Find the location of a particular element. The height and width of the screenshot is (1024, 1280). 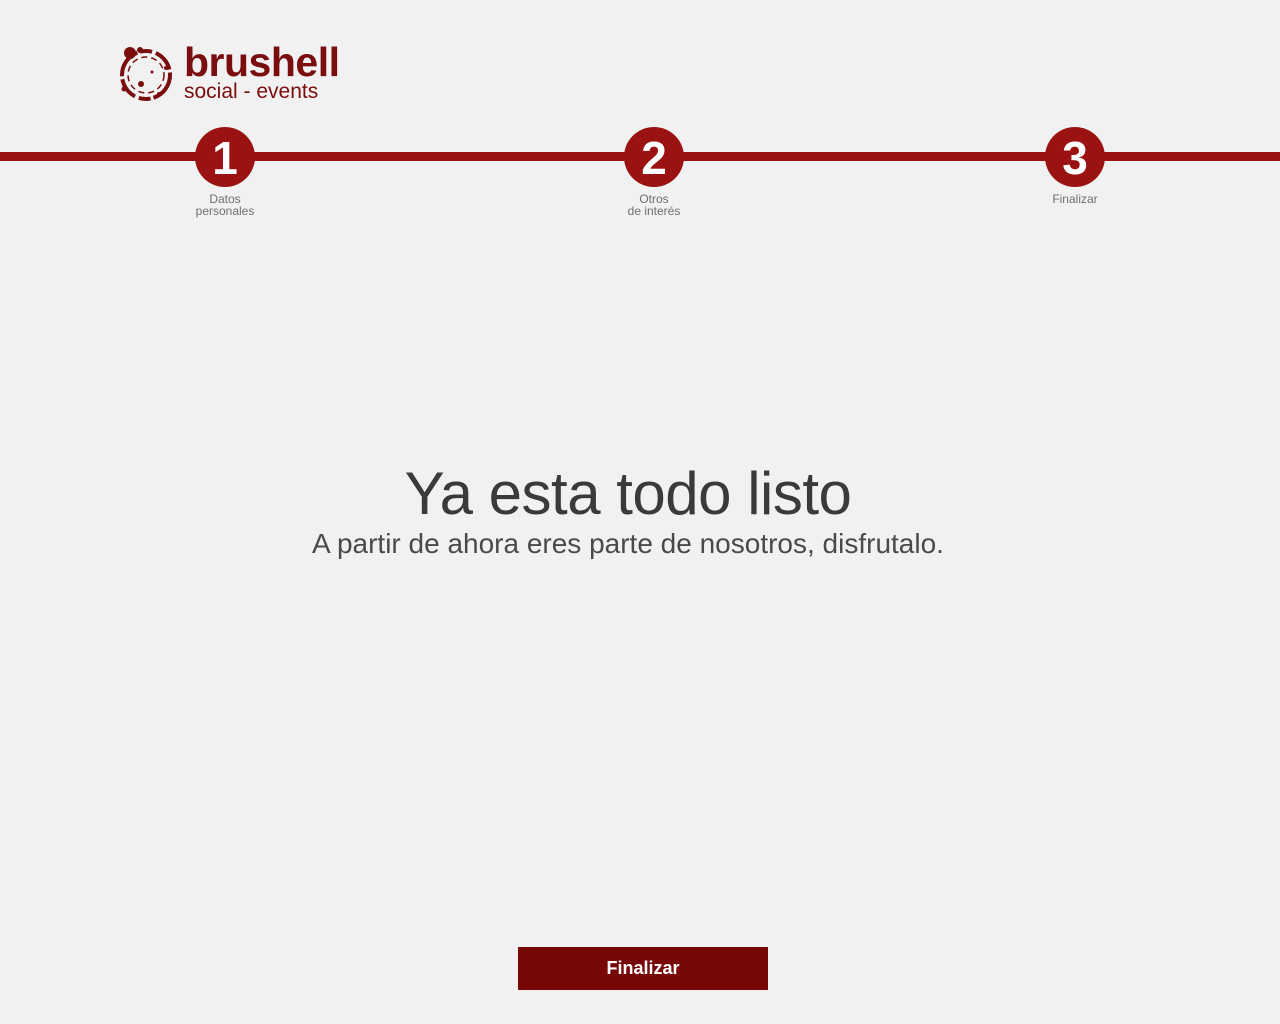

finish-button: Finalizar is located at coordinates (643, 968).